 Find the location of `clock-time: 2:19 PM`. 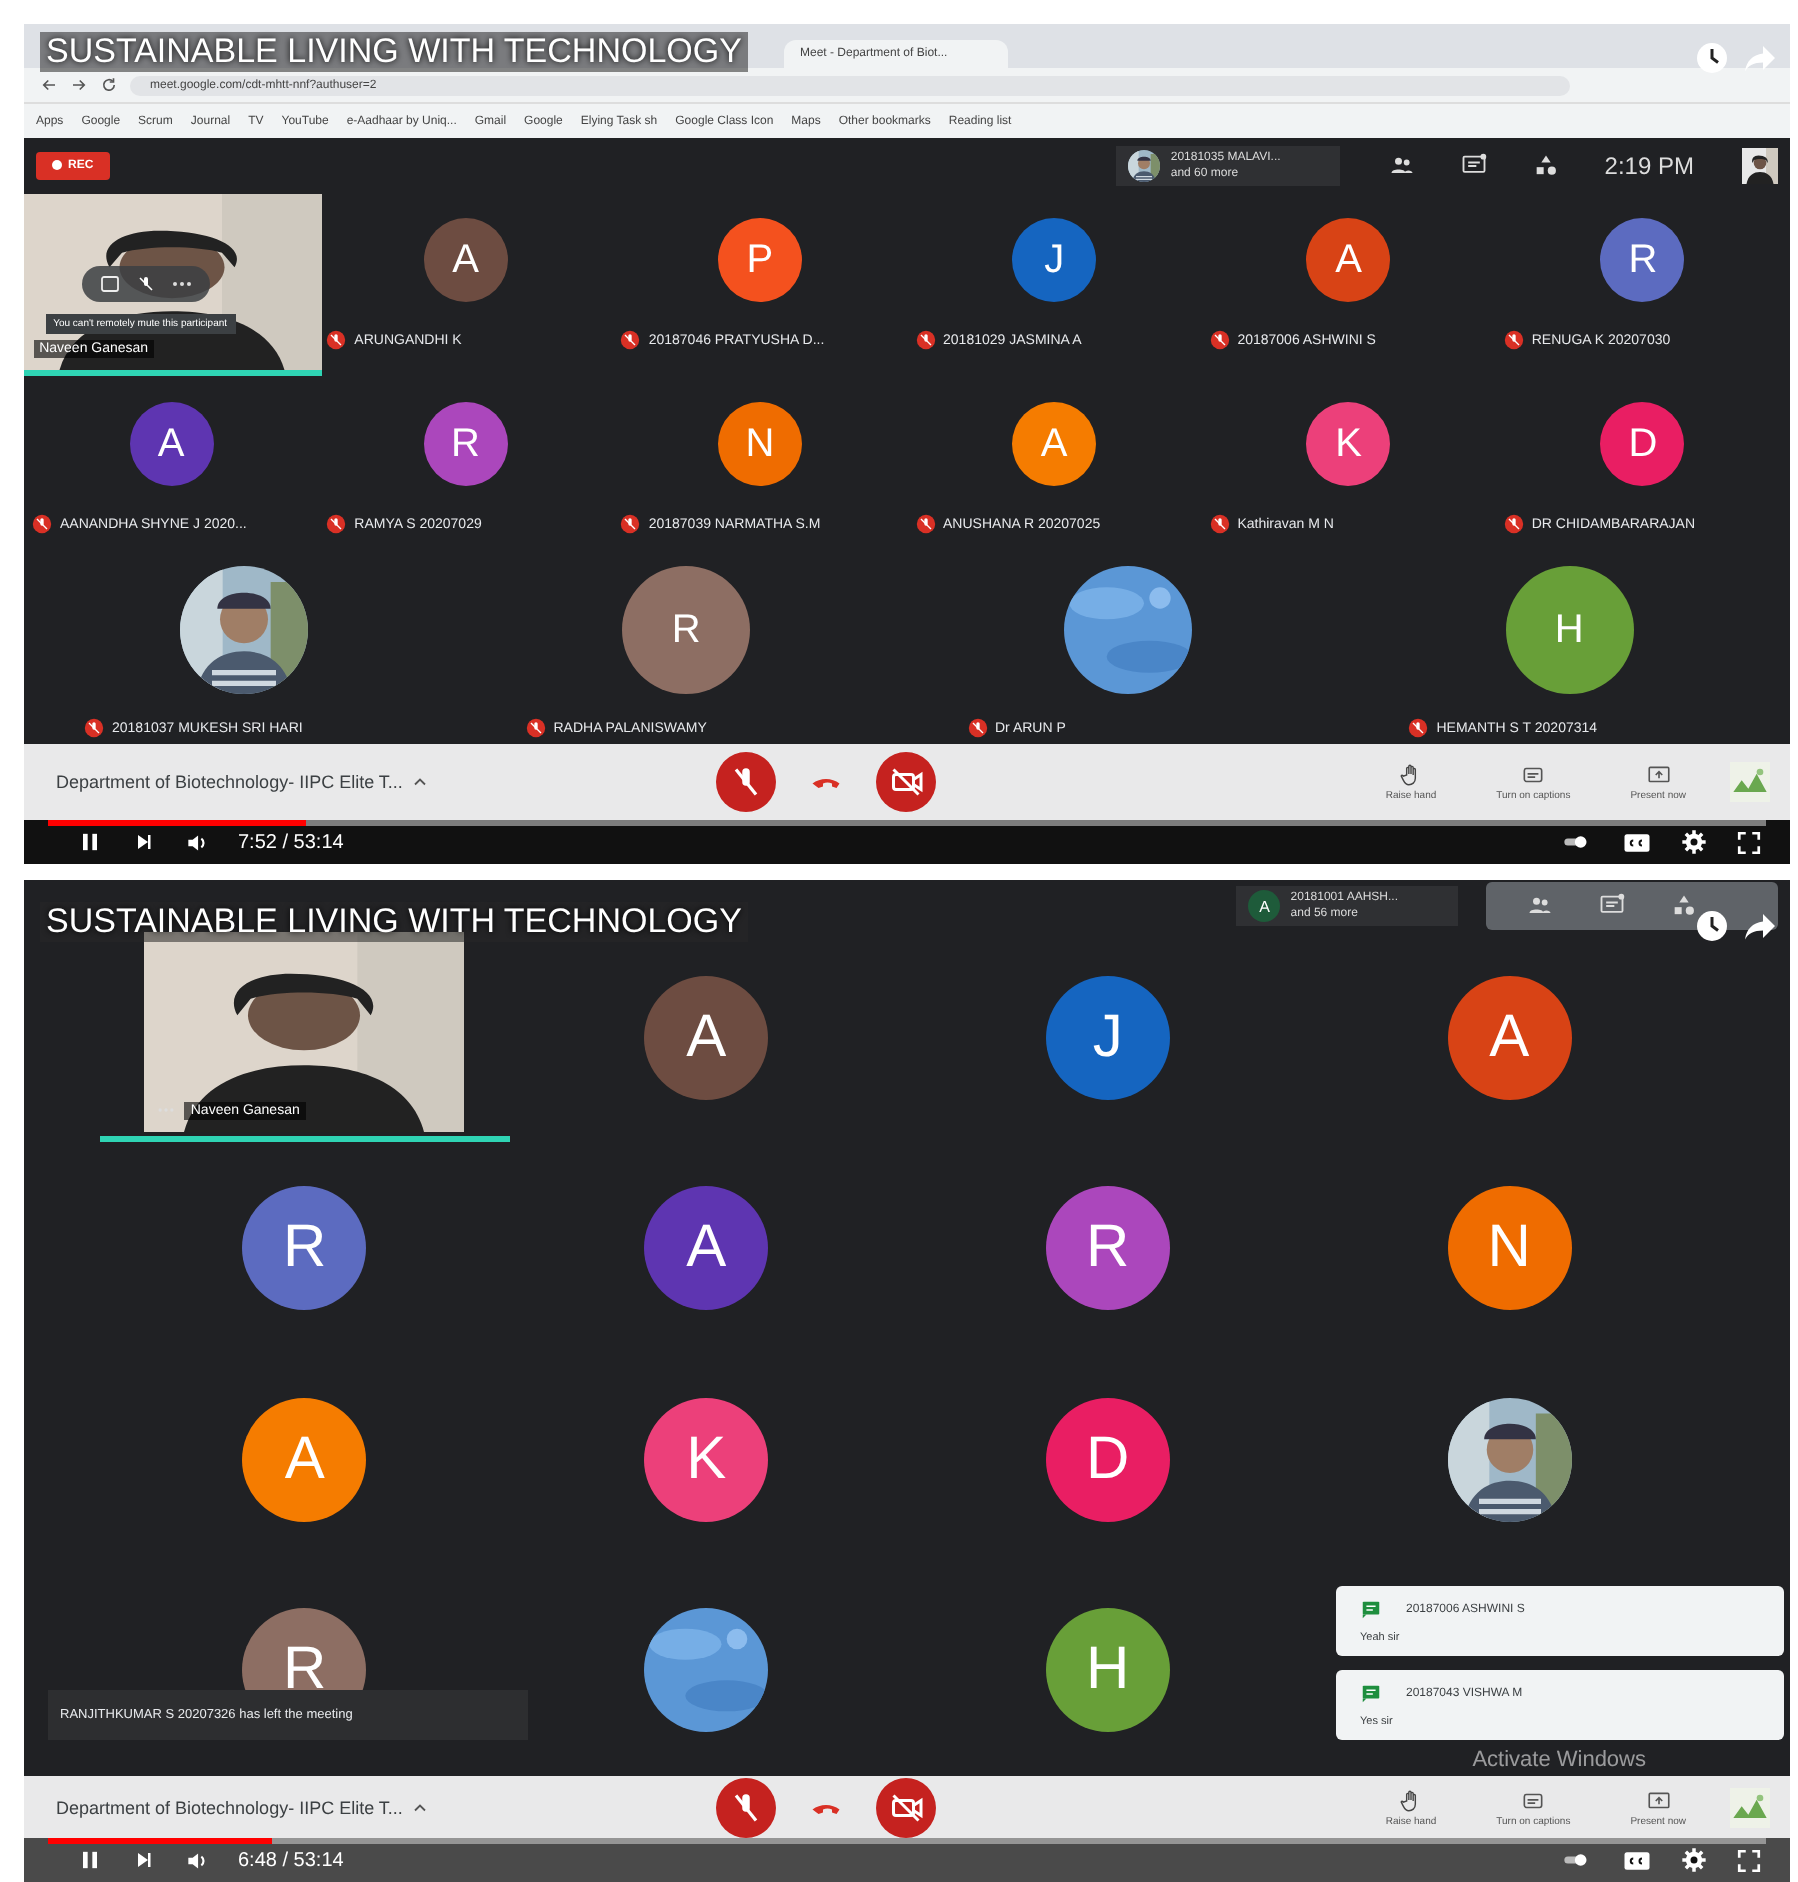

clock-time: 2:19 PM is located at coordinates (1649, 165).